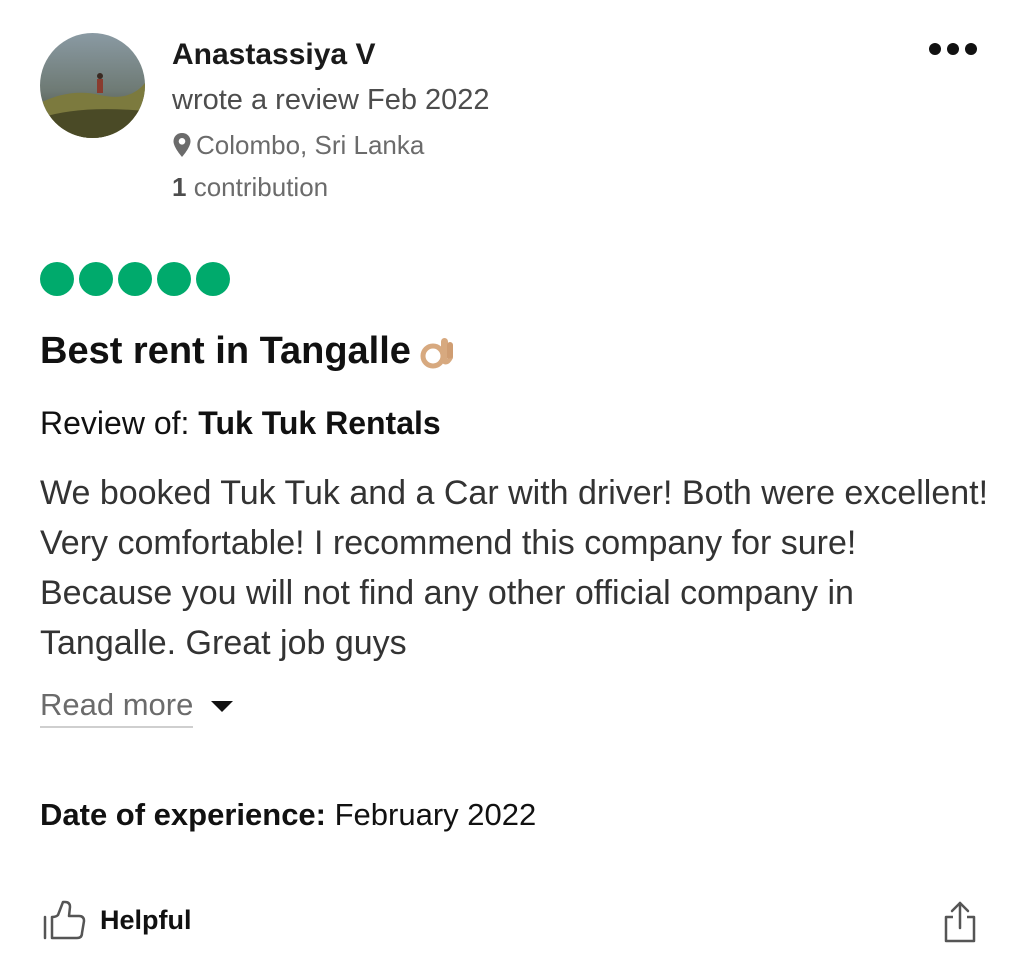  Describe the element at coordinates (331, 55) in the screenshot. I see `reviewer-name: Anastassiya V` at that location.